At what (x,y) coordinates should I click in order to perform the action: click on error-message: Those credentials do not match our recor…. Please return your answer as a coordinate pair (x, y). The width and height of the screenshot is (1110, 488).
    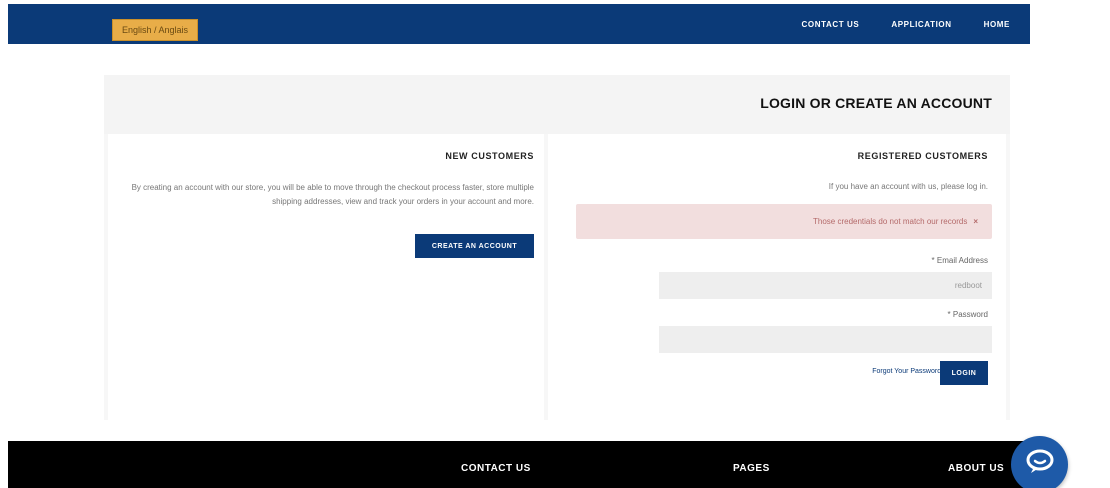
    Looking at the image, I should click on (784, 221).